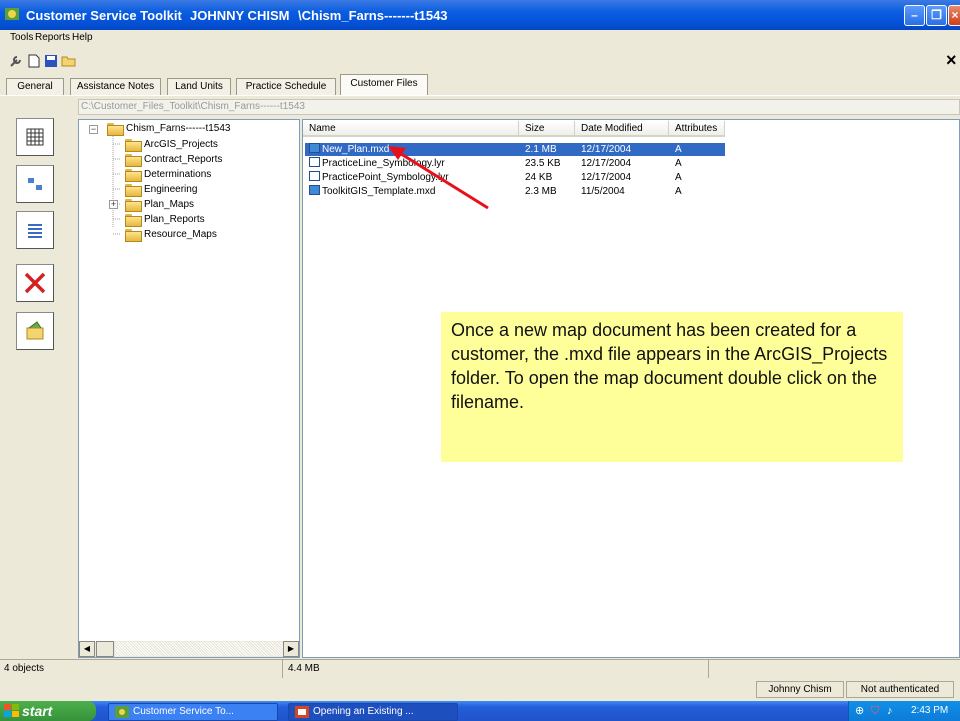 The width and height of the screenshot is (960, 721). What do you see at coordinates (52, 37) in the screenshot?
I see `menu-reports: Reports` at bounding box center [52, 37].